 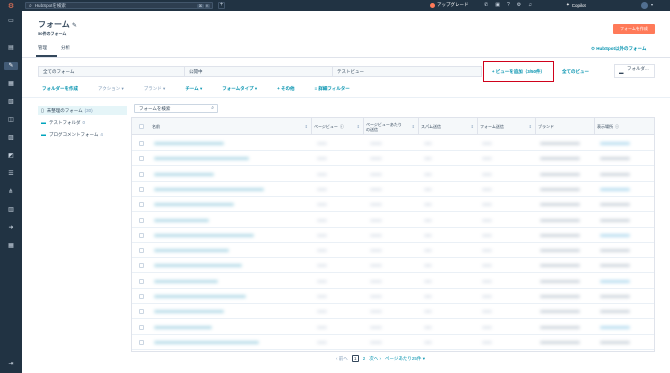 What do you see at coordinates (201, 159) in the screenshot?
I see `redacted-form-name` at bounding box center [201, 159].